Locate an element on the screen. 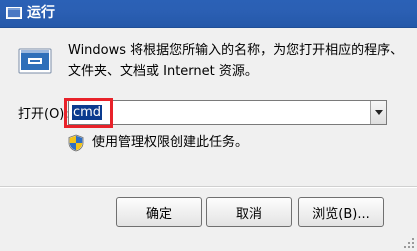 The height and width of the screenshot is (251, 417). description-line-2: 文件夹、文档或 Internet 资源。 is located at coordinates (163, 71).